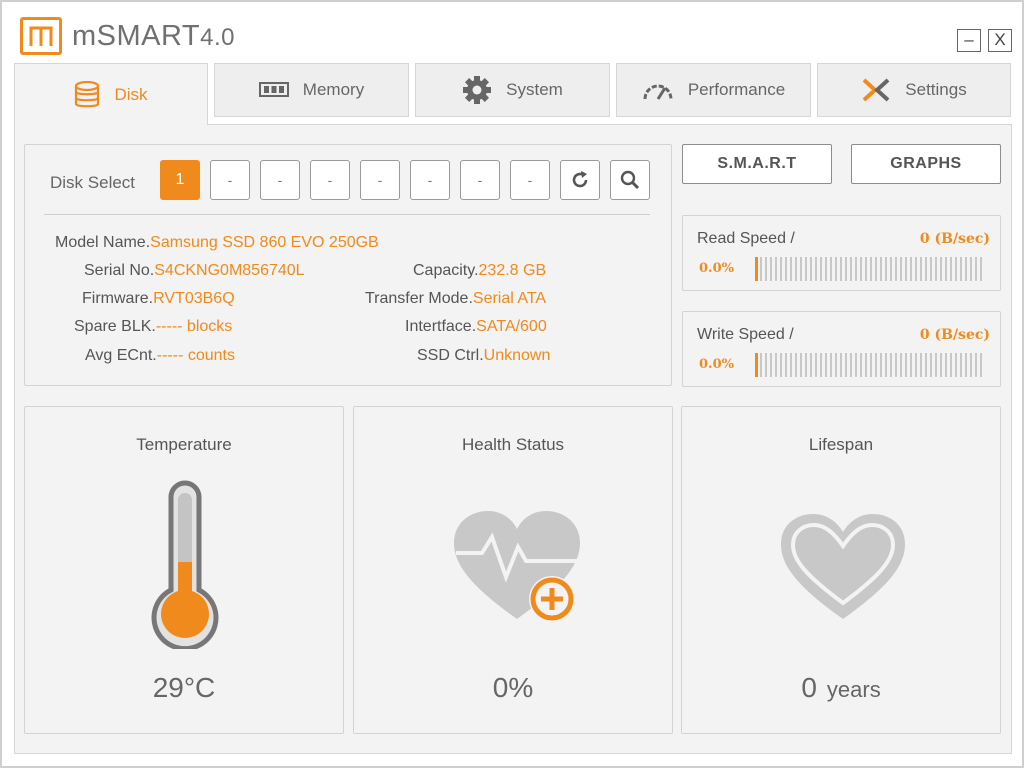 This screenshot has width=1024, height=768. I want to click on disk-button-1: 1, so click(180, 180).